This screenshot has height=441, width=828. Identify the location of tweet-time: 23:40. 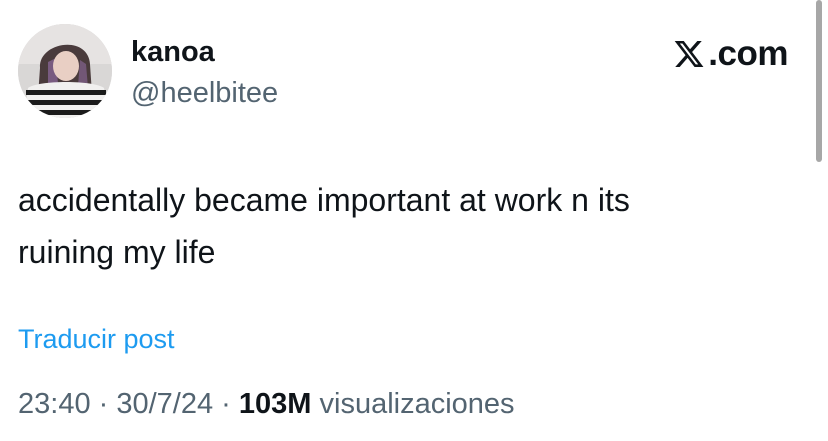
(54, 404).